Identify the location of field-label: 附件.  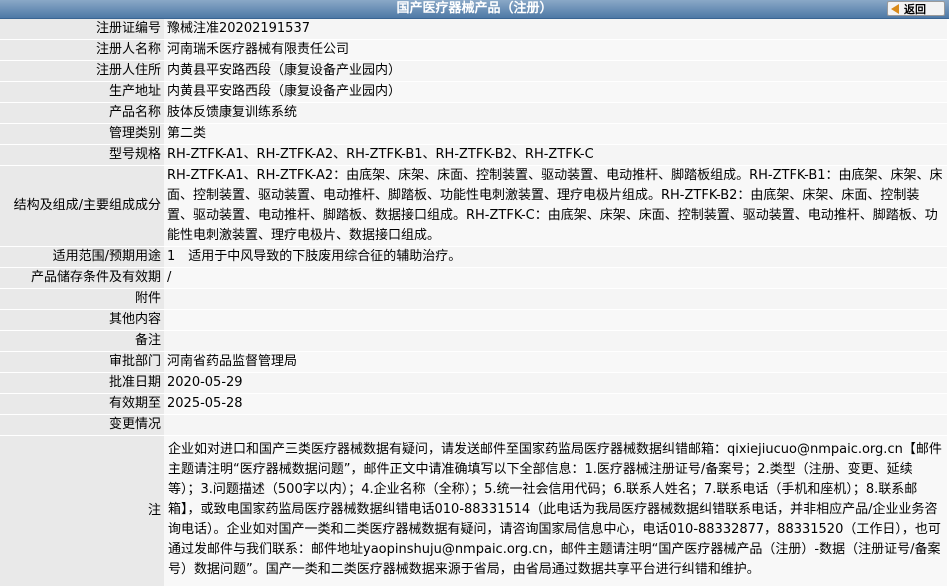
(82, 299).